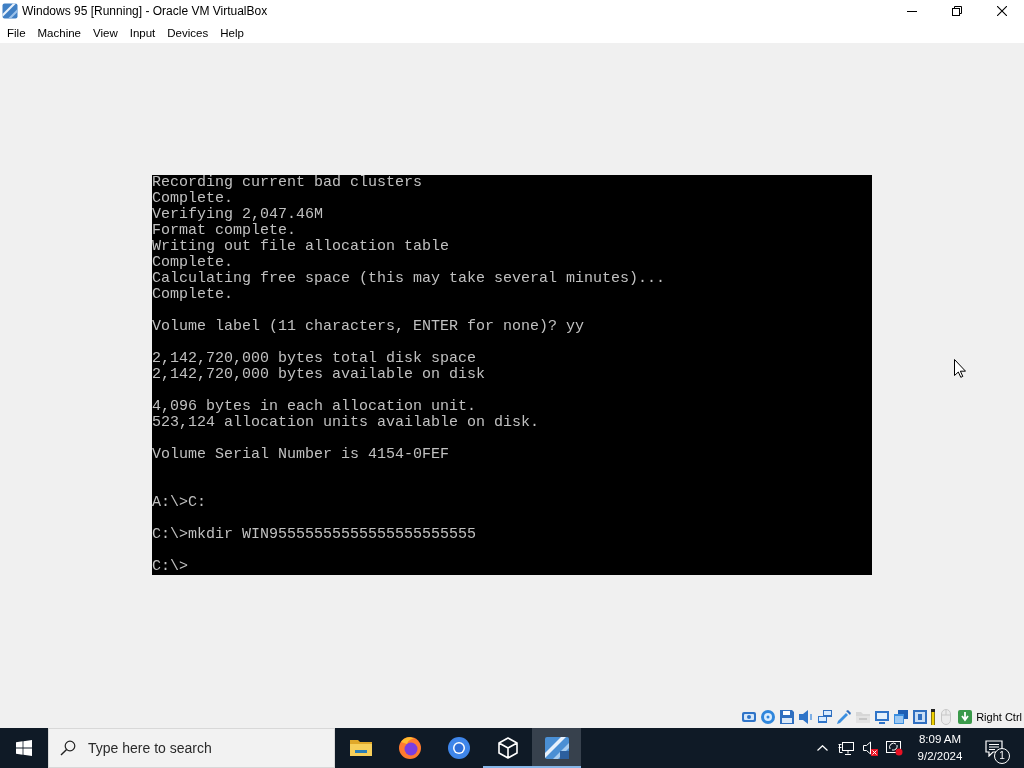 The height and width of the screenshot is (768, 1024). What do you see at coordinates (314, 406) in the screenshot?
I see `console-line: 4,096 bytes in each allocation unit.` at bounding box center [314, 406].